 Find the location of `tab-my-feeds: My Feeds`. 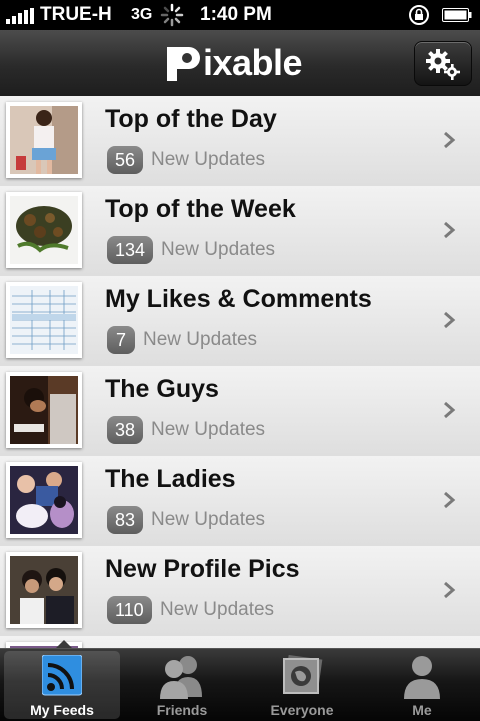

tab-my-feeds: My Feeds is located at coordinates (62, 685).